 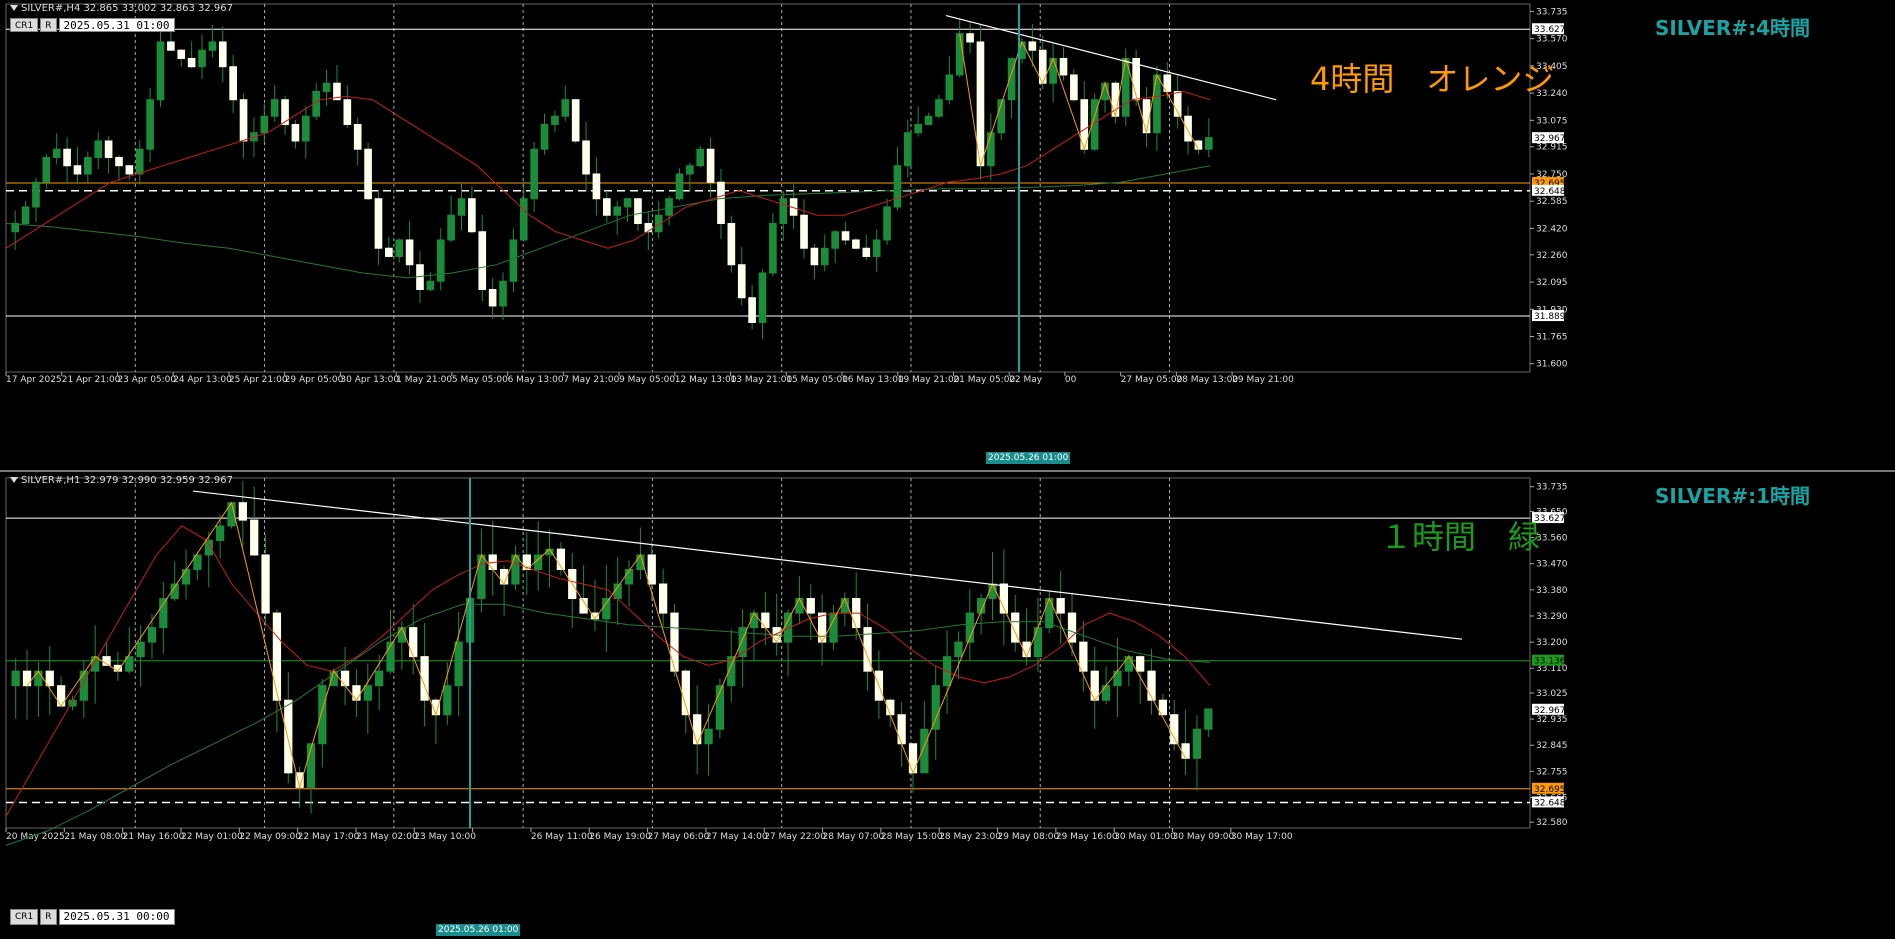 What do you see at coordinates (1552, 229) in the screenshot?
I see `y-tick-label: 32.420` at bounding box center [1552, 229].